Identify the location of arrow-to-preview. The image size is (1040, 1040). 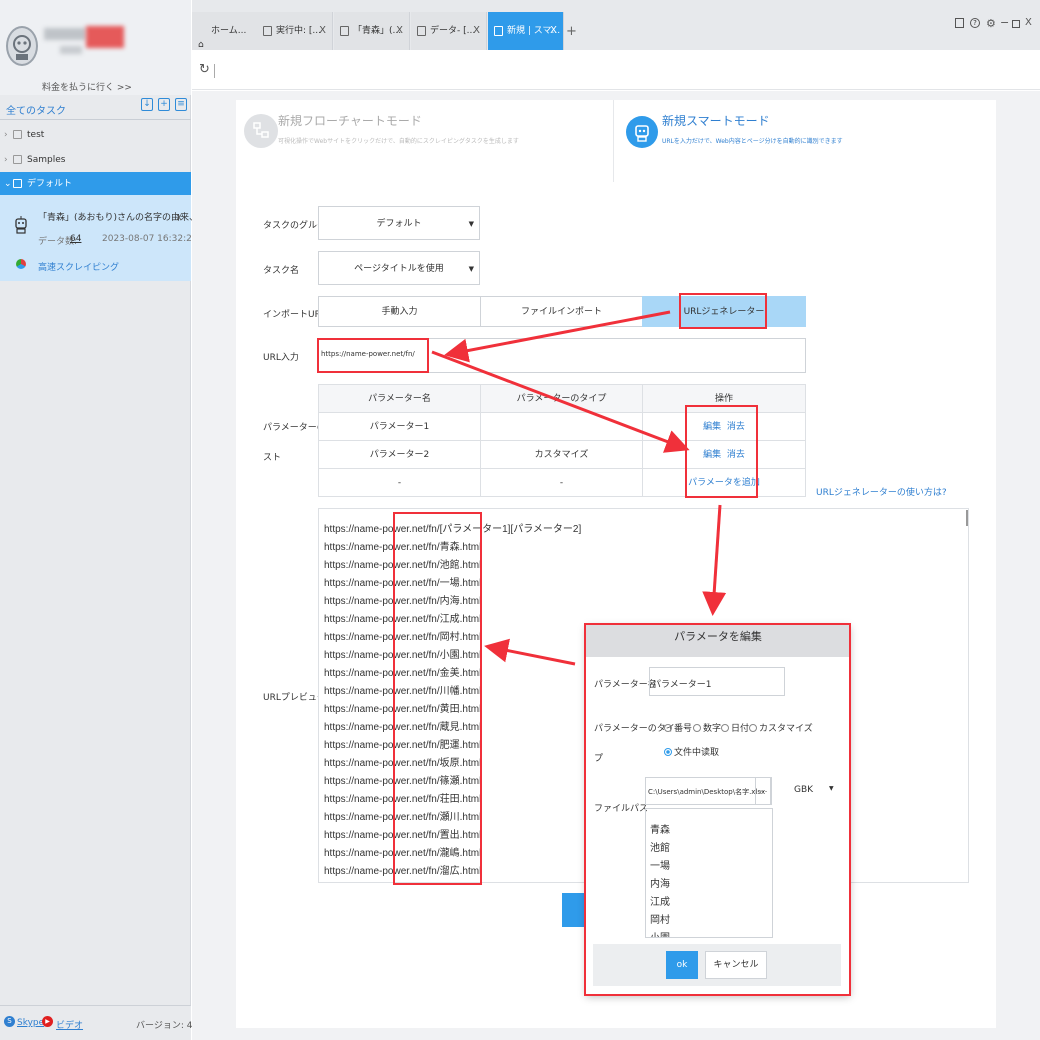
(530, 652).